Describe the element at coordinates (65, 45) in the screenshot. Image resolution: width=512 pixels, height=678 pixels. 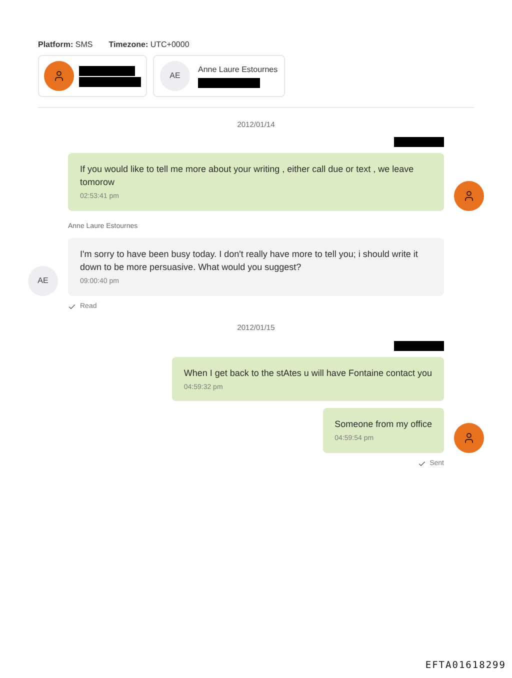
I see `platform-label: Platform: SMS` at that location.